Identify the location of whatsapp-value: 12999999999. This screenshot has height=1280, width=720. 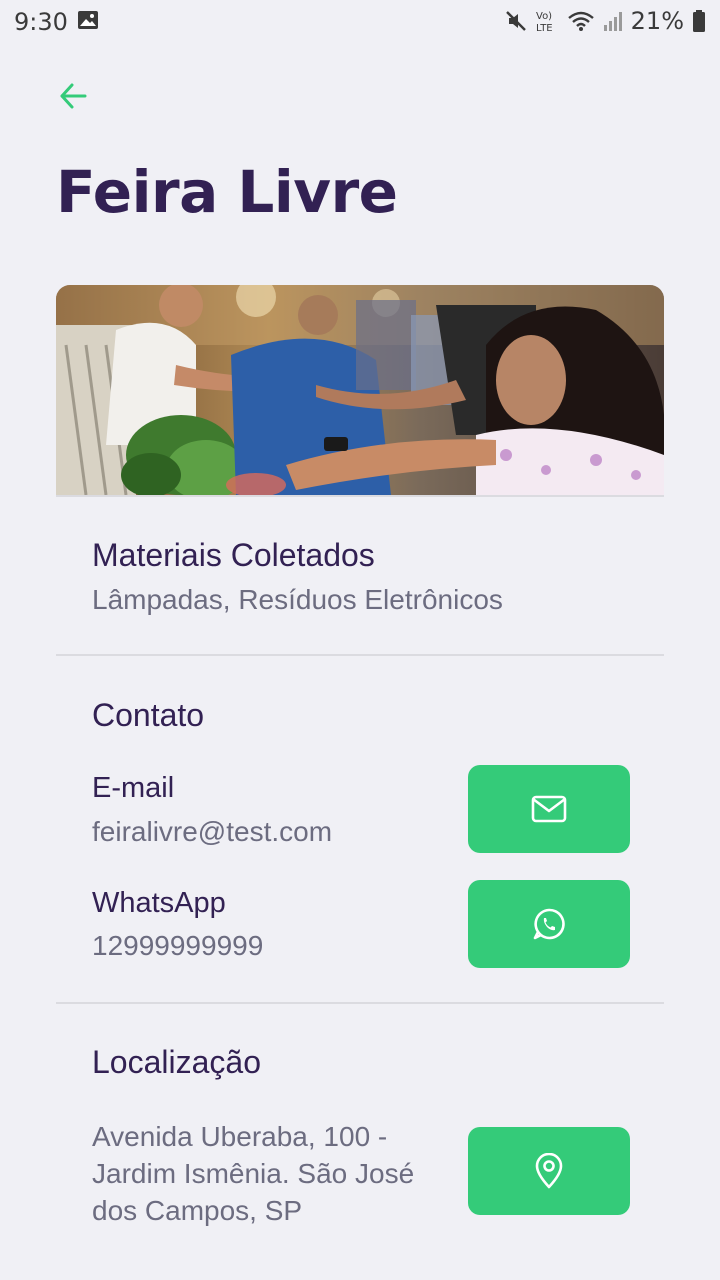
(178, 945).